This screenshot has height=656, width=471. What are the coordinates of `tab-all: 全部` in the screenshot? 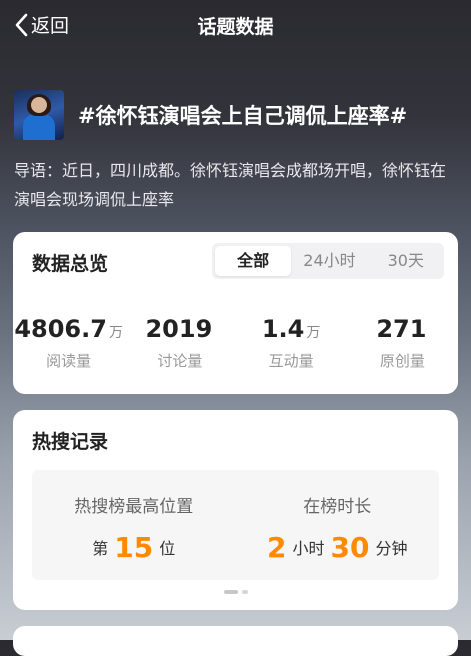 It's located at (253, 261).